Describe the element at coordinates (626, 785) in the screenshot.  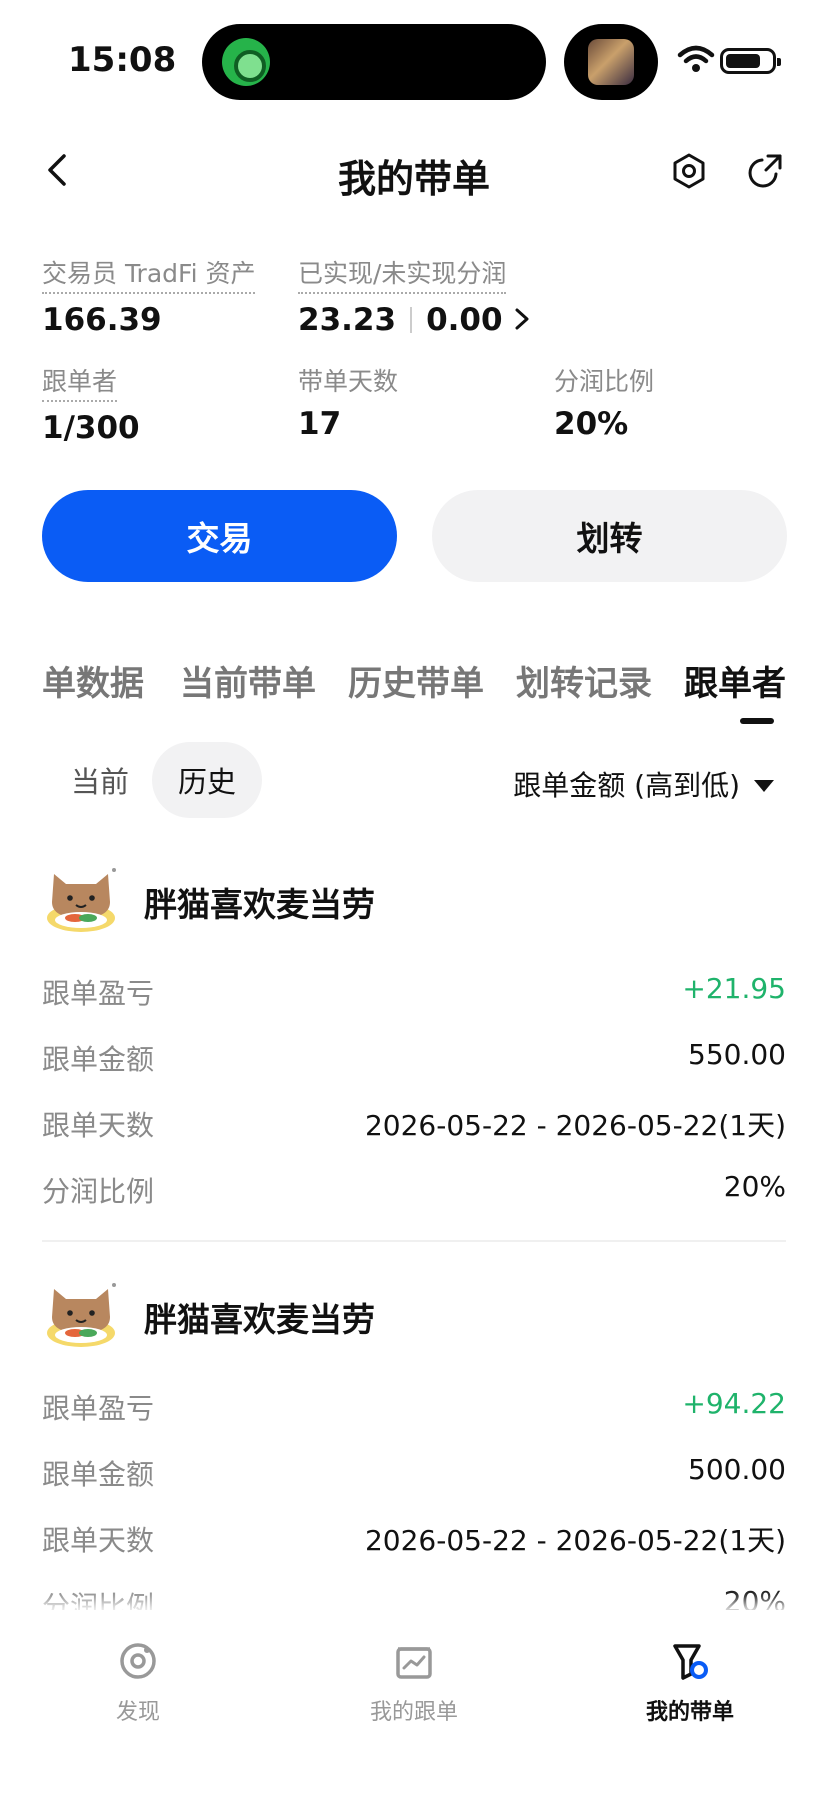
I see `sort-label: 跟单金额 (高到低)` at that location.